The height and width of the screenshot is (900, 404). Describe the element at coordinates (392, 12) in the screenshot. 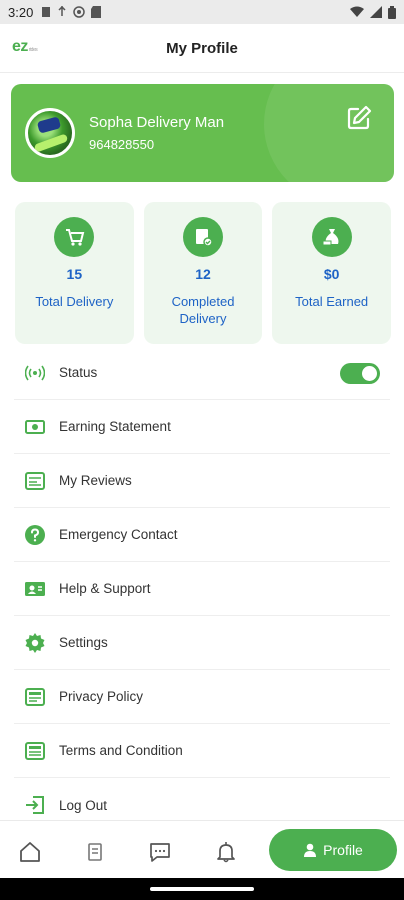

I see `battery-icon` at that location.